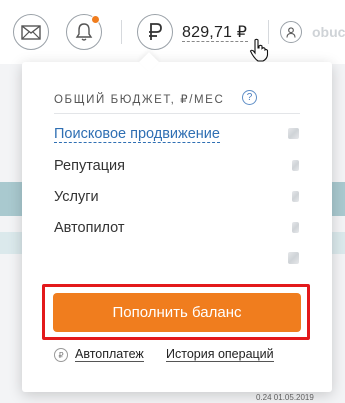  I want to click on username: obuc, so click(328, 32).